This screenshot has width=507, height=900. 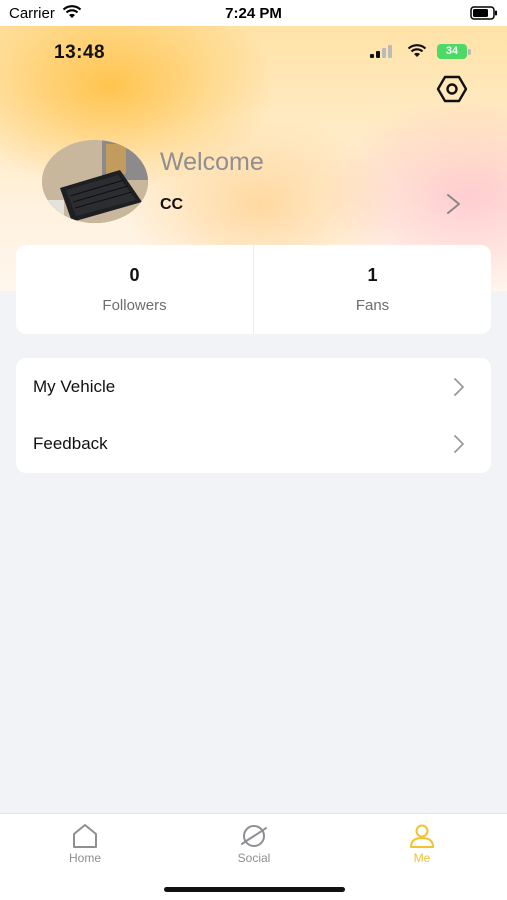 I want to click on system-time: 7:24 PM, so click(x=253, y=13).